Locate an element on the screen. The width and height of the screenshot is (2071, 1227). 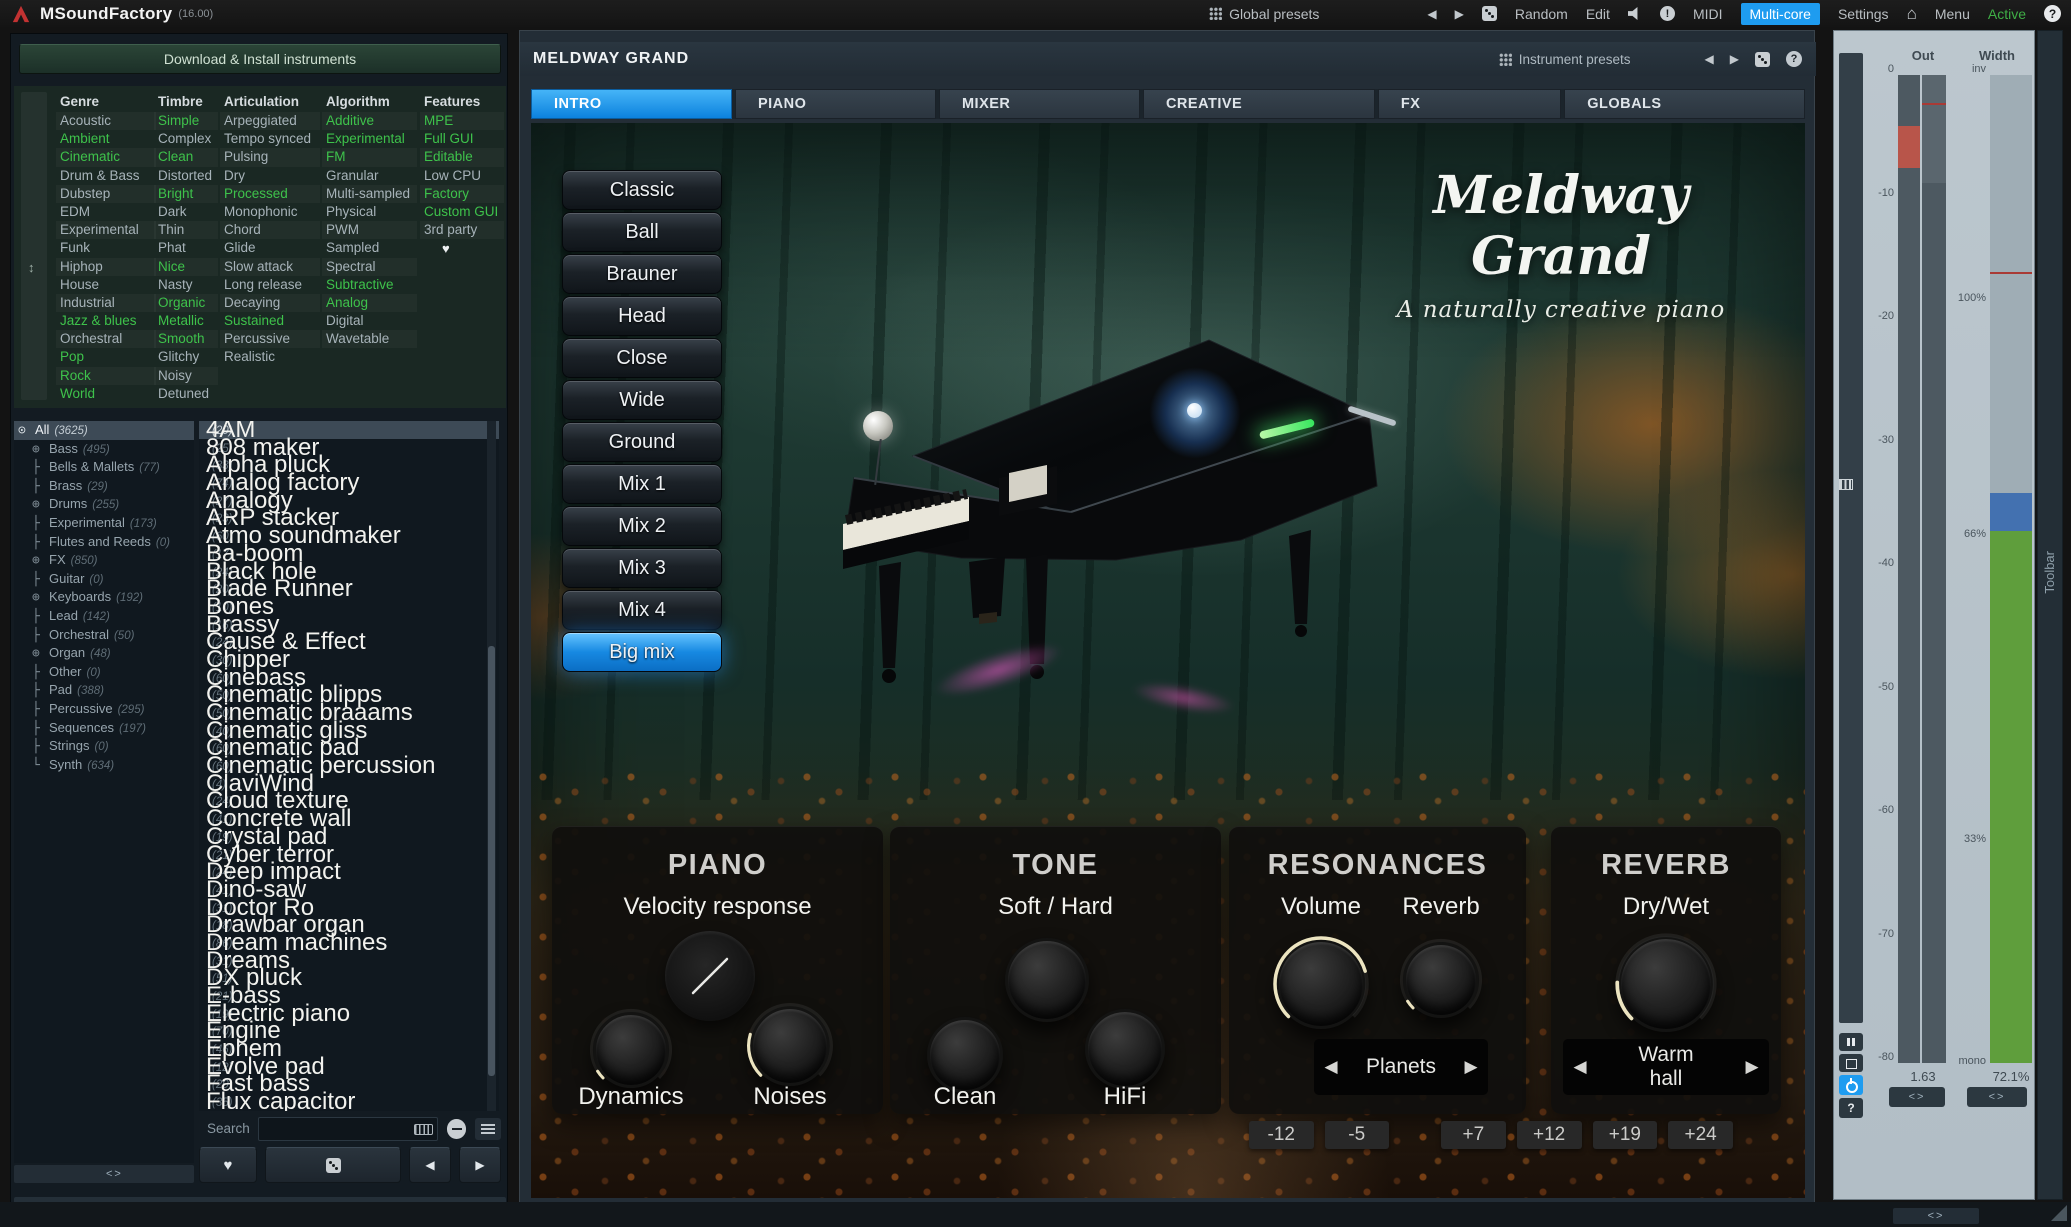
settings-button: Settings is located at coordinates (1863, 14).